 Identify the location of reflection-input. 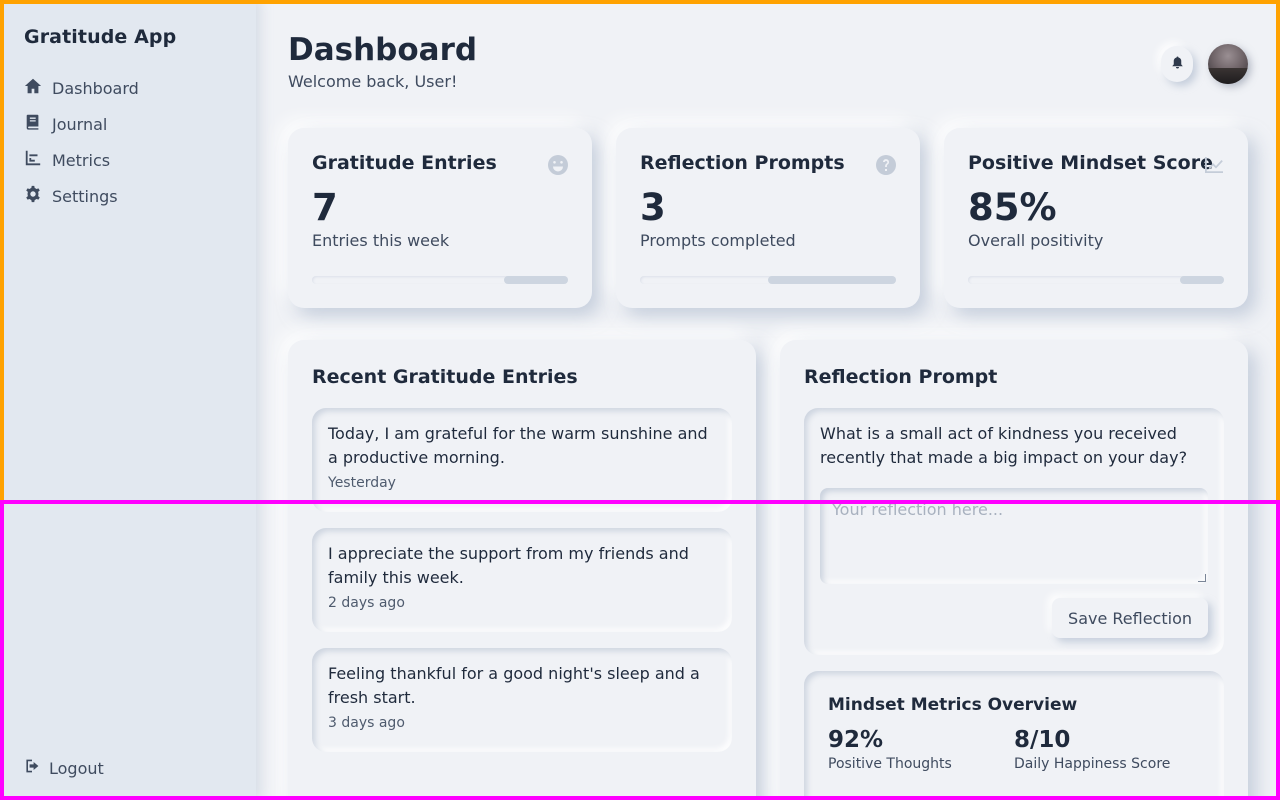
(1014, 536).